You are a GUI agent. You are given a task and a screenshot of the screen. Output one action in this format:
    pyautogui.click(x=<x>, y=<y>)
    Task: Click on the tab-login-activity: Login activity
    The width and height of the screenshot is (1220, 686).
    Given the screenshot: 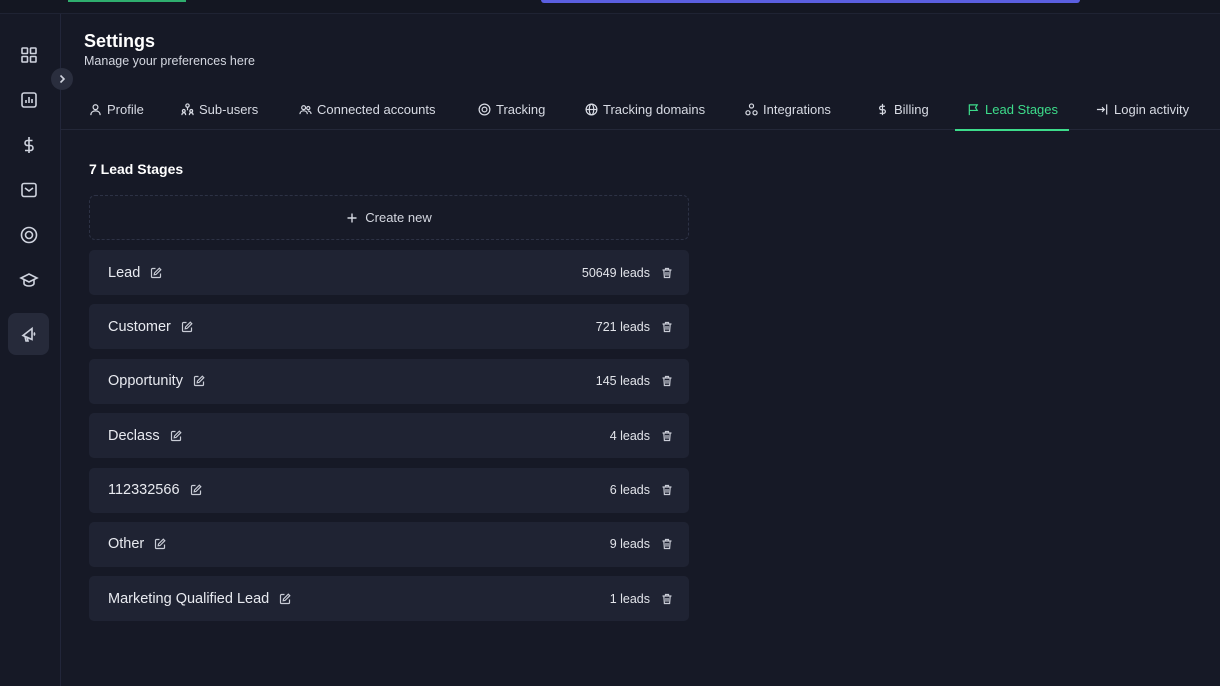 What is the action you would take?
    pyautogui.click(x=1142, y=109)
    